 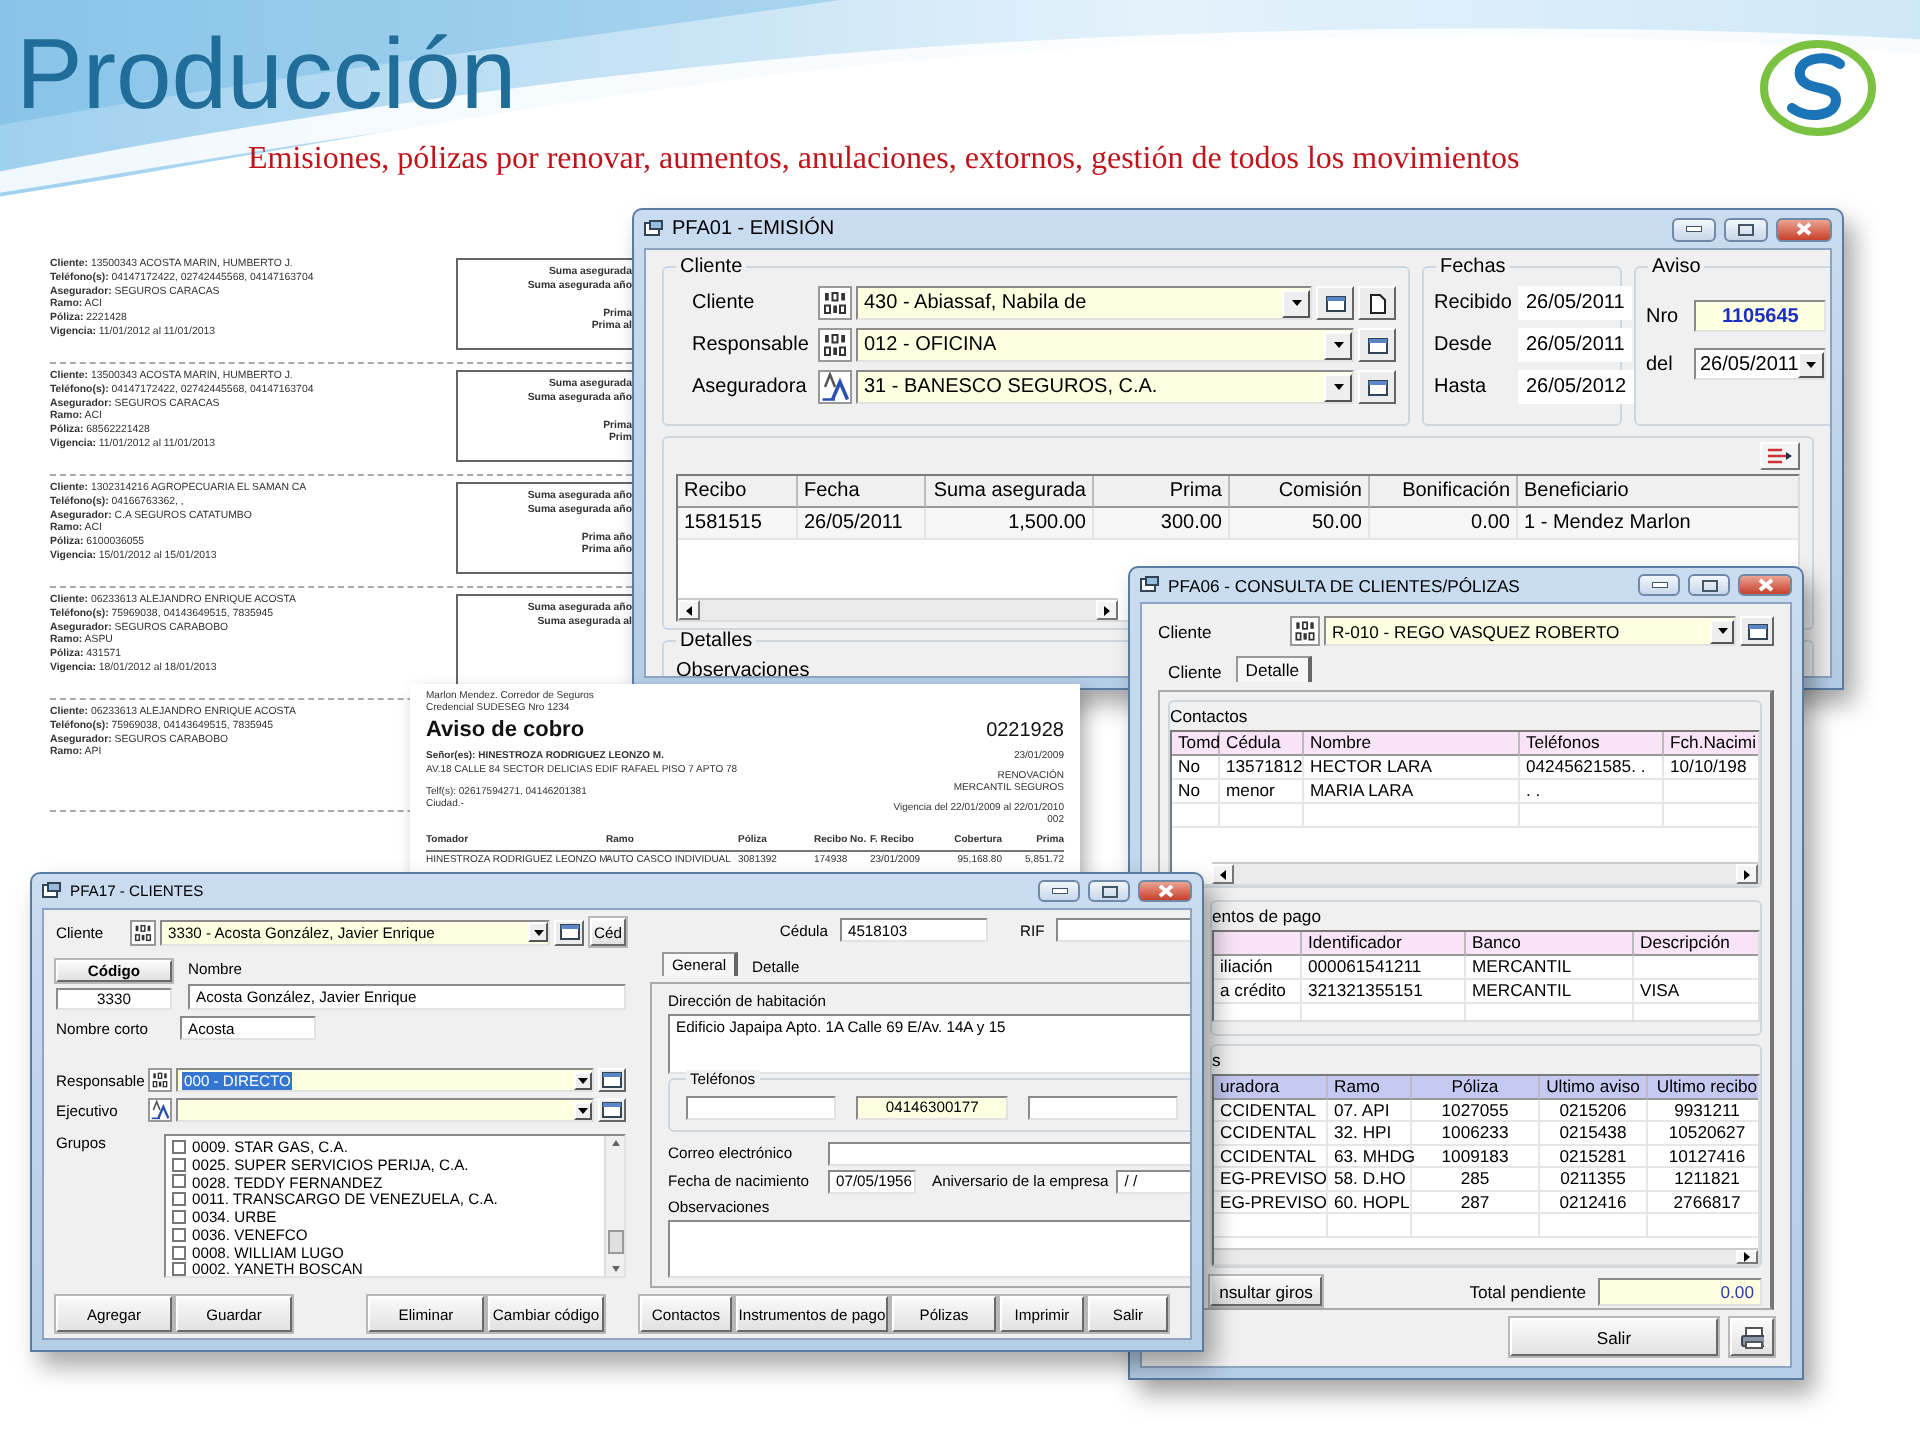 What do you see at coordinates (1476, 1156) in the screenshot?
I see `table-cell: 1009183` at bounding box center [1476, 1156].